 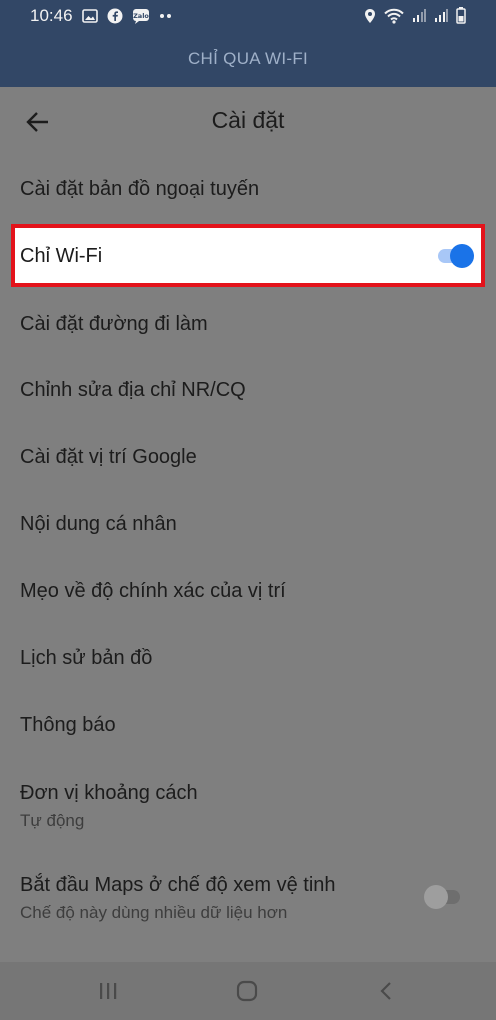 I want to click on home-button, so click(x=247, y=991).